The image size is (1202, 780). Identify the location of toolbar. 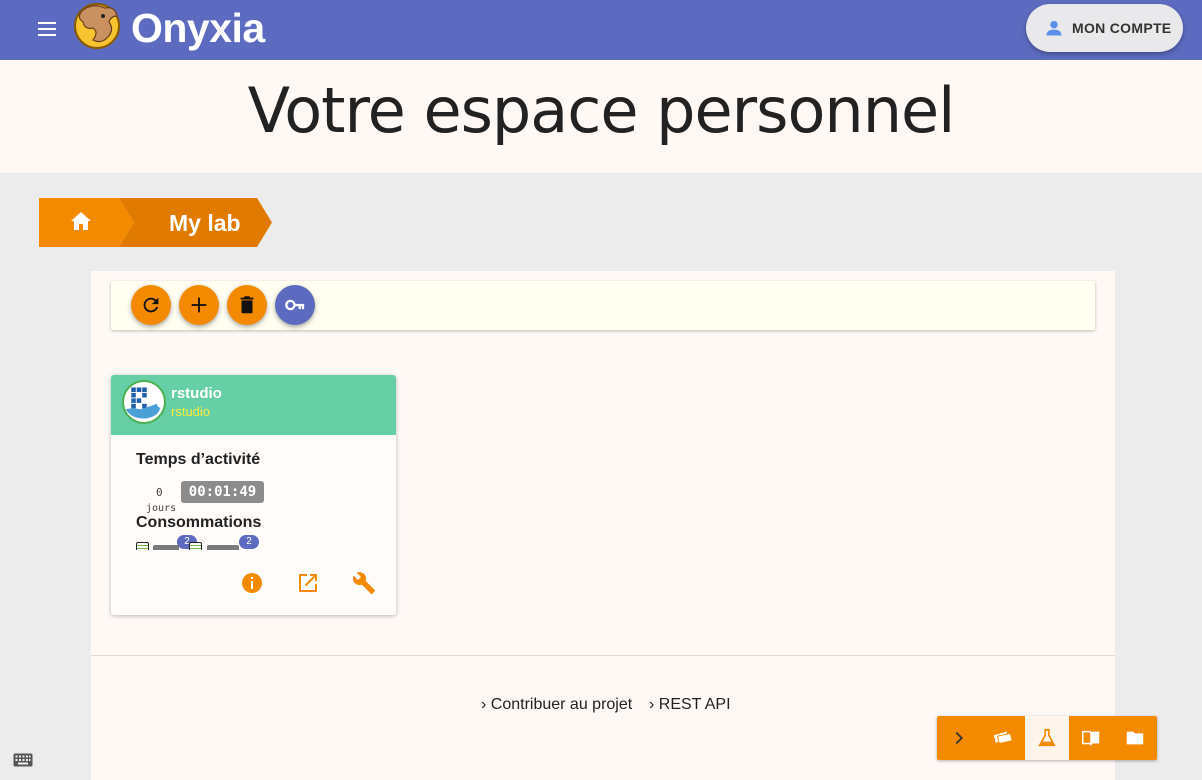
(603, 305).